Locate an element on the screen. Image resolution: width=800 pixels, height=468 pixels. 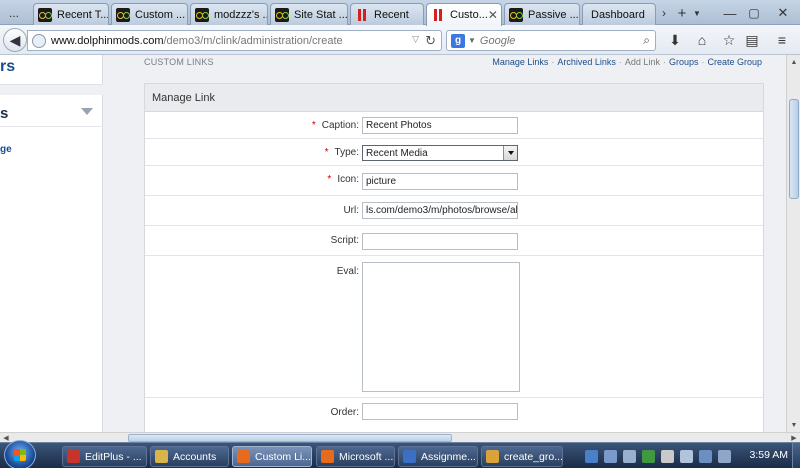
groups-link: Groups is located at coordinates (684, 62).